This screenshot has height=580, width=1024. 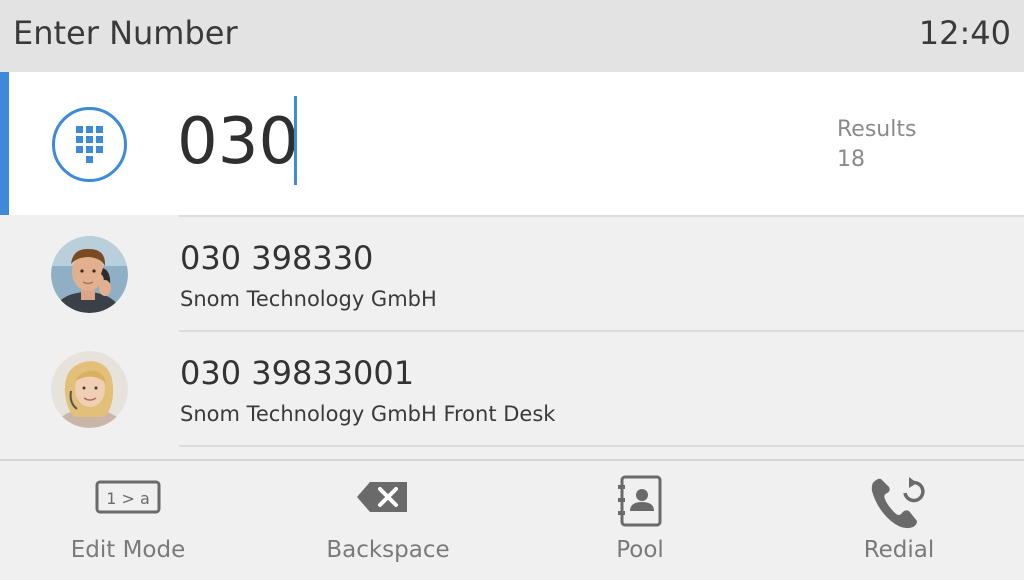 What do you see at coordinates (512, 36) in the screenshot?
I see `status-bar: Enter Number 12:40` at bounding box center [512, 36].